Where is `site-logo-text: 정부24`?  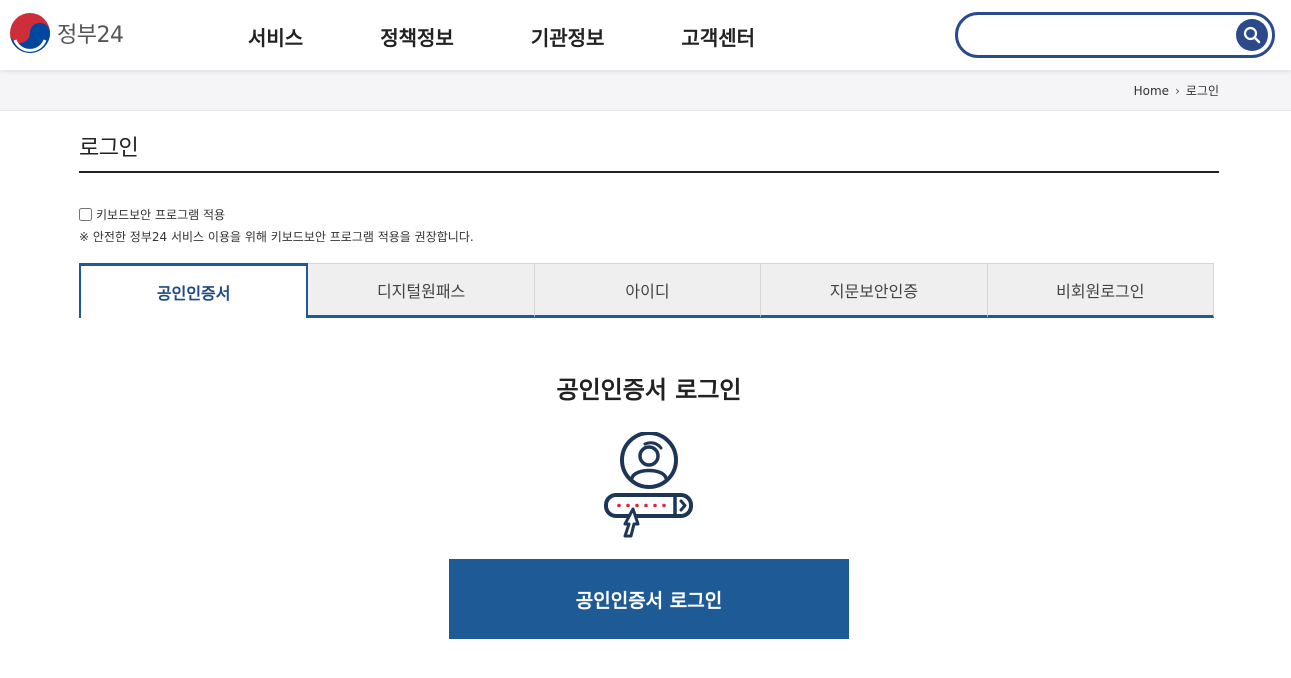 site-logo-text: 정부24 is located at coordinates (90, 35).